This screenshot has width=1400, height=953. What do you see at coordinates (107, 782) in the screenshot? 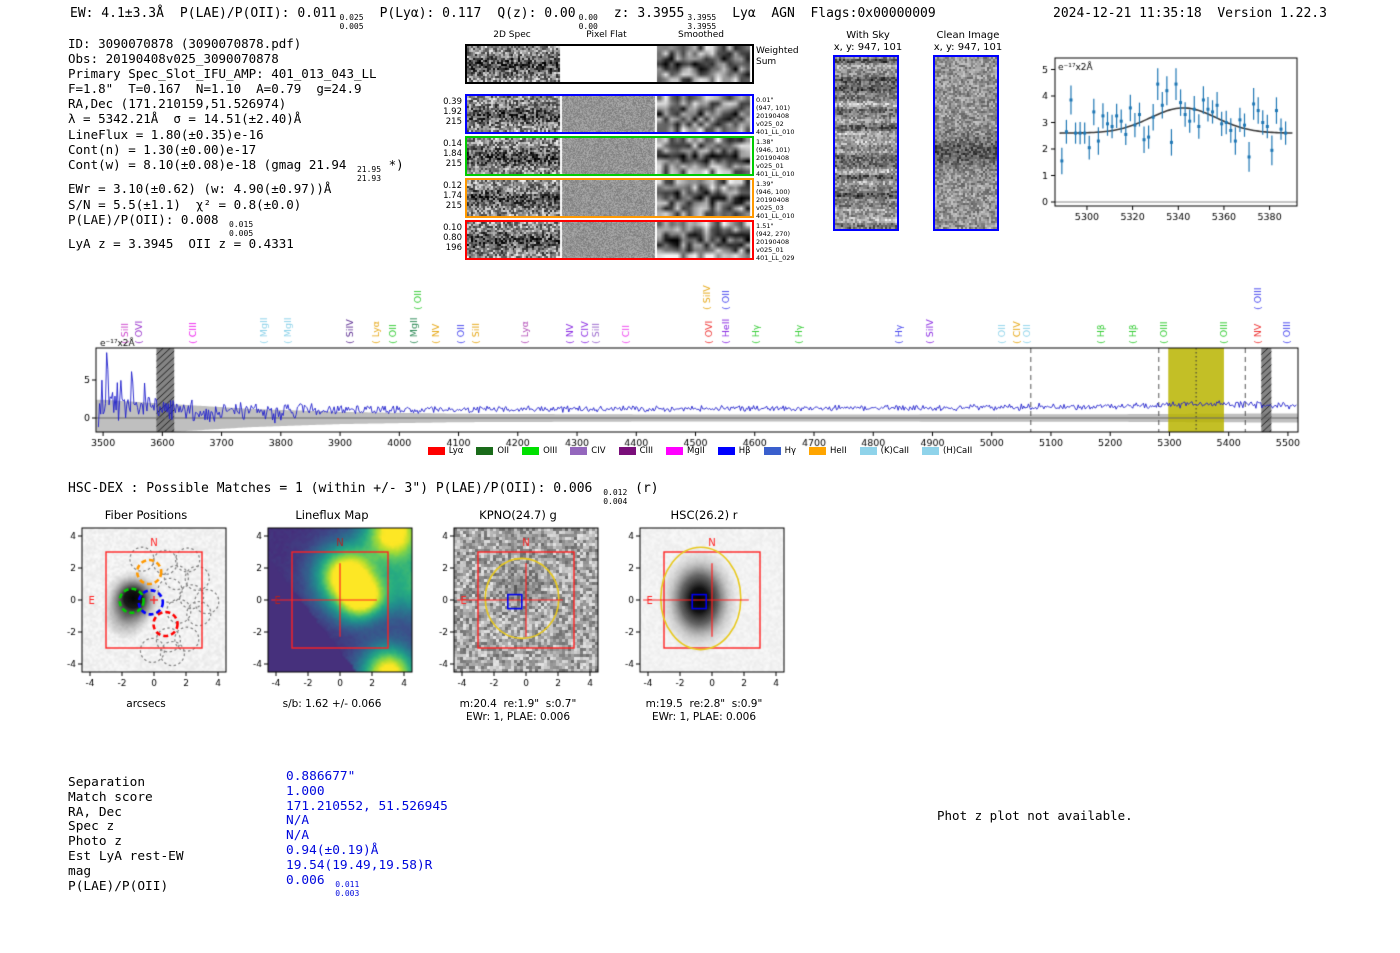
I see `match-row-label: Separation` at bounding box center [107, 782].